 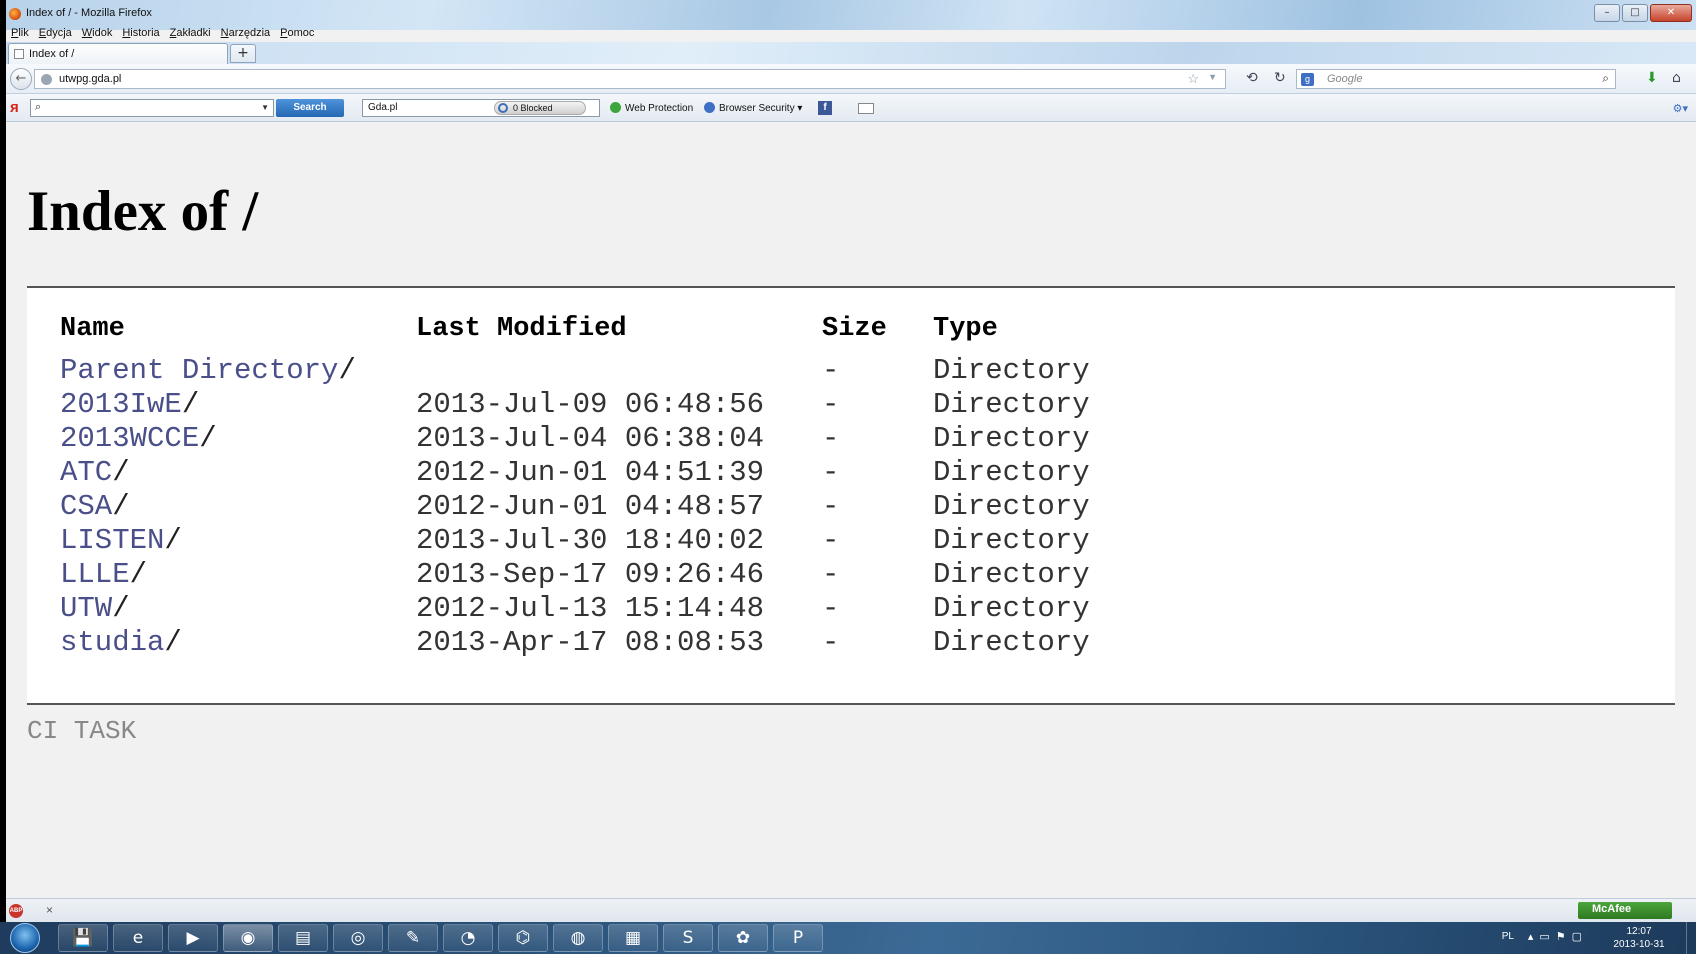 I want to click on sync-icon: ⟲, so click(x=1252, y=78).